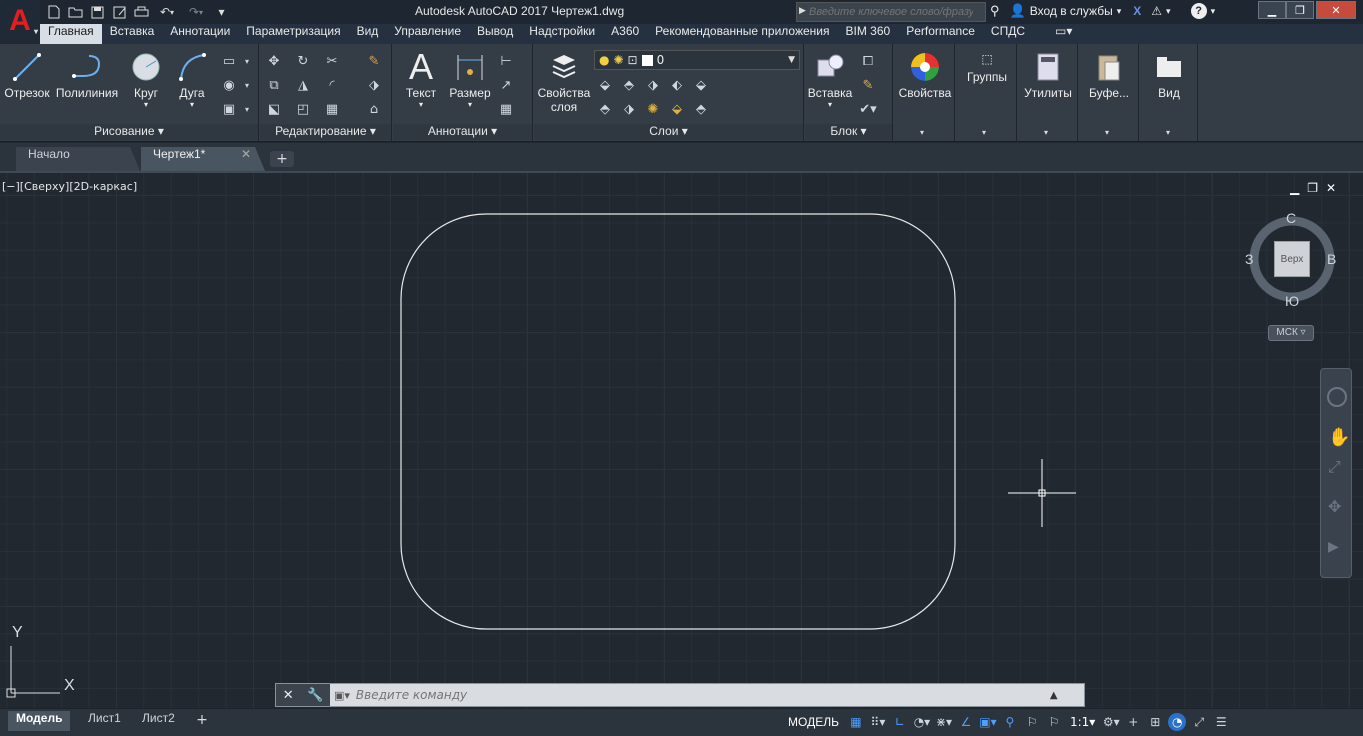 This screenshot has width=1363, height=736. I want to click on text-button: A Текст ▾, so click(421, 77).